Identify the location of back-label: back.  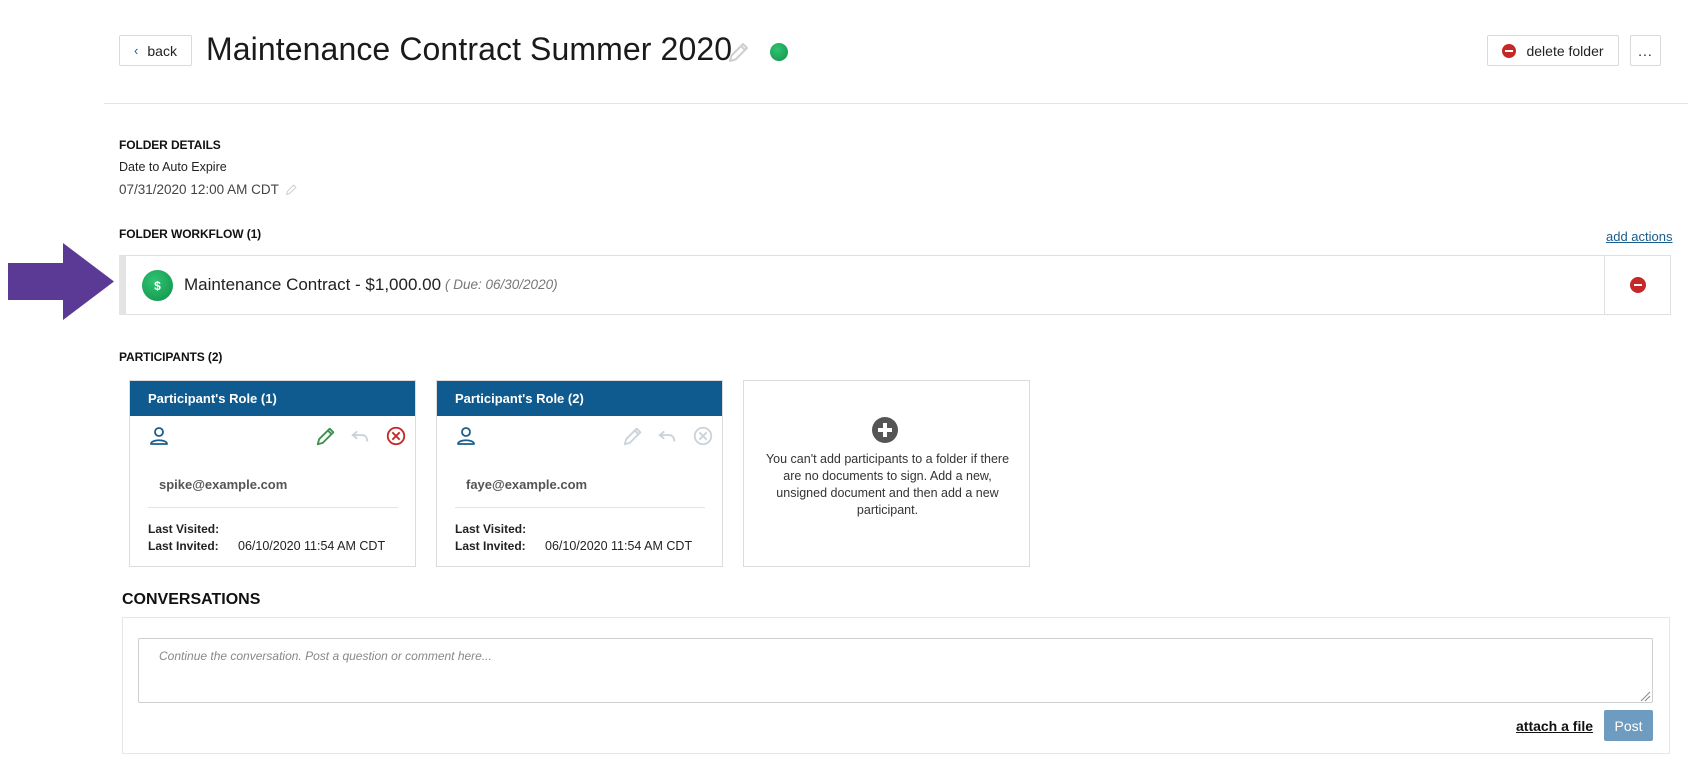
(162, 50).